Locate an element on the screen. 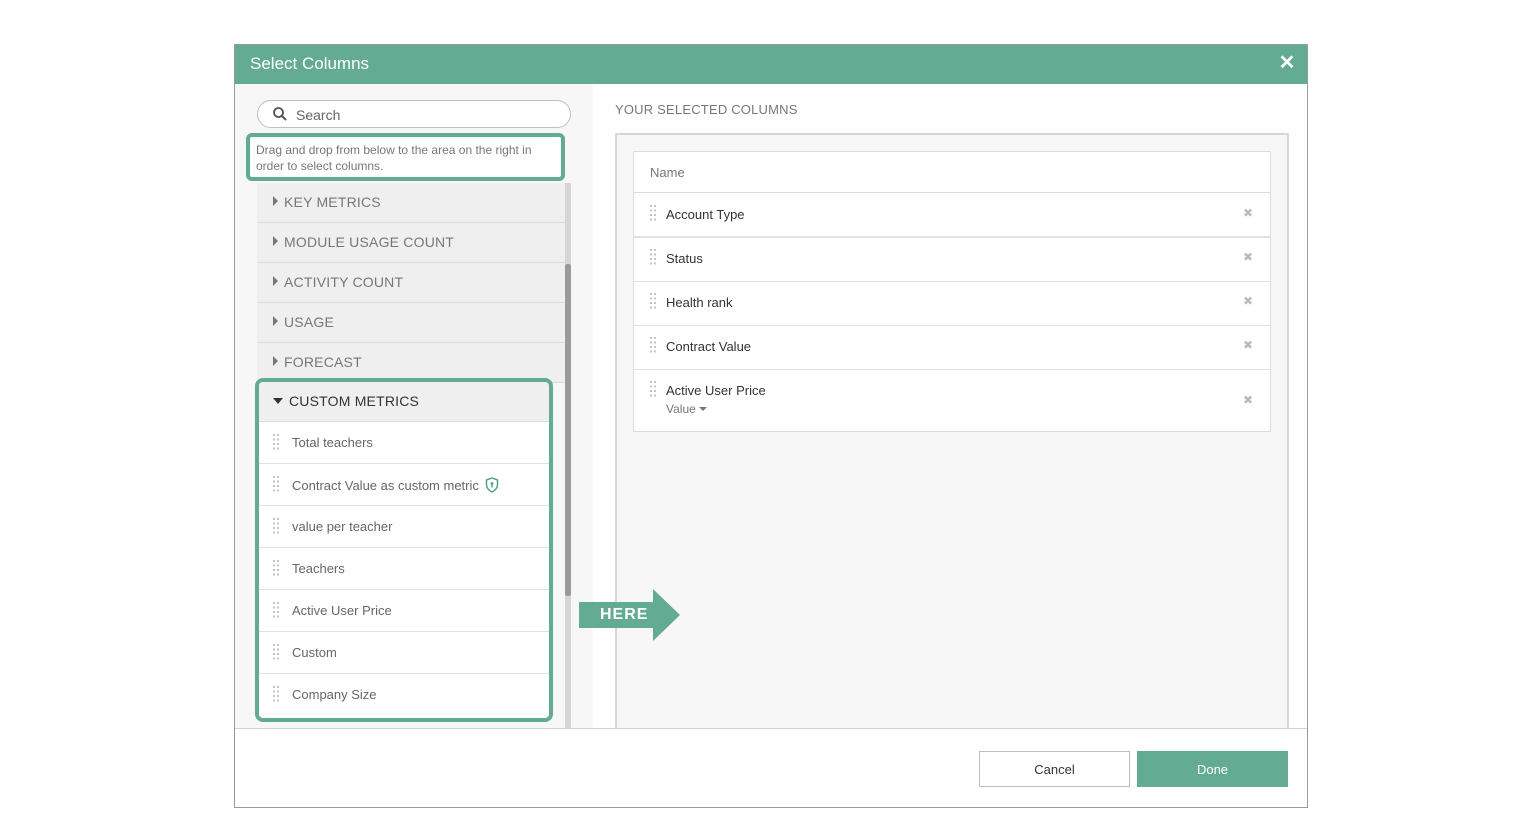 This screenshot has height=840, width=1534. category-activity-count: ACTIVITY COUNT is located at coordinates (411, 283).